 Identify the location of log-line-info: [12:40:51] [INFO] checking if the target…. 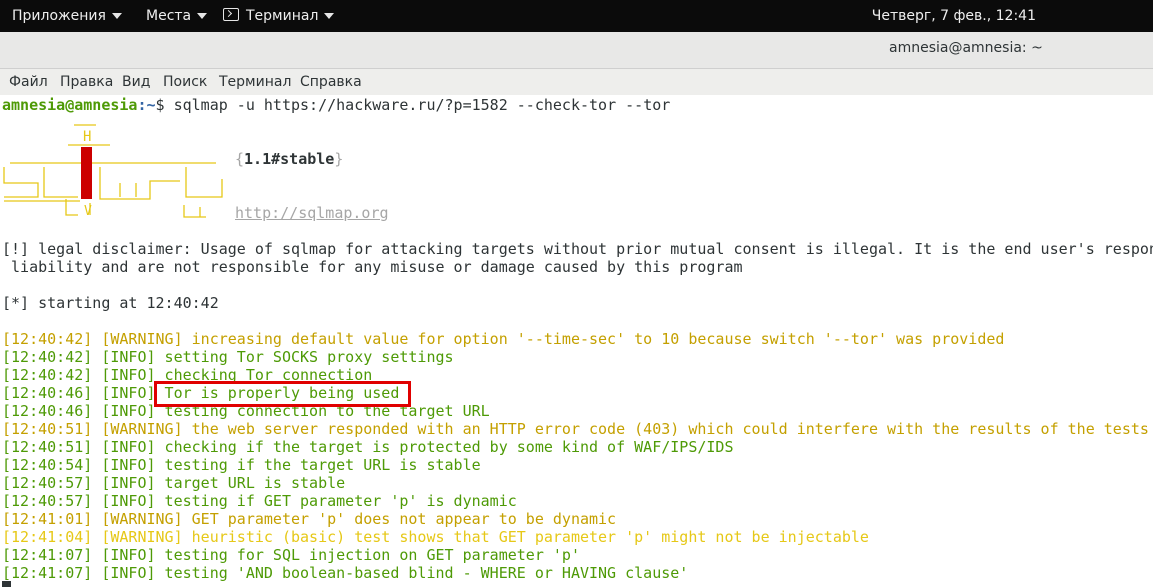
(368, 447).